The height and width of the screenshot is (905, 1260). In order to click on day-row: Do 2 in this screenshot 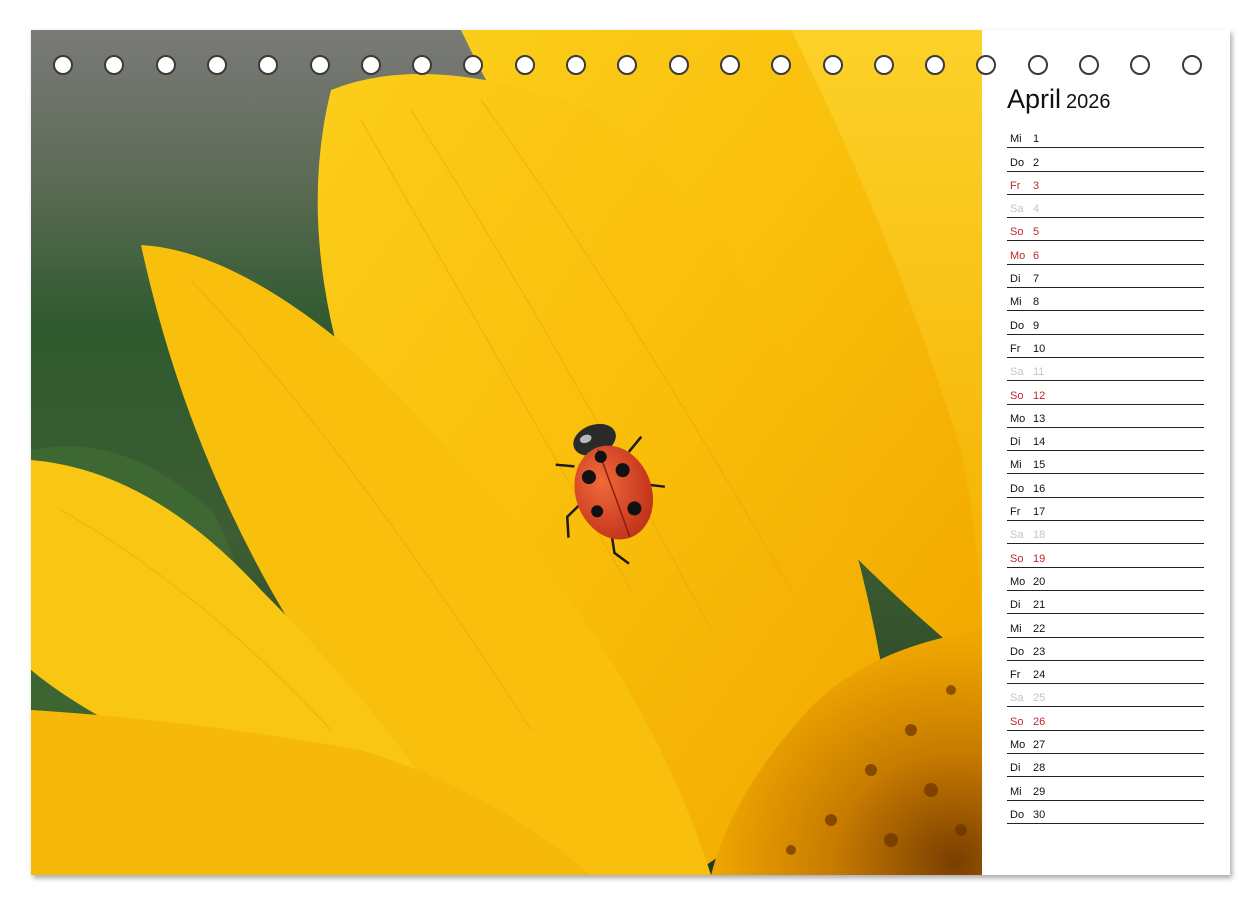, I will do `click(1105, 159)`.